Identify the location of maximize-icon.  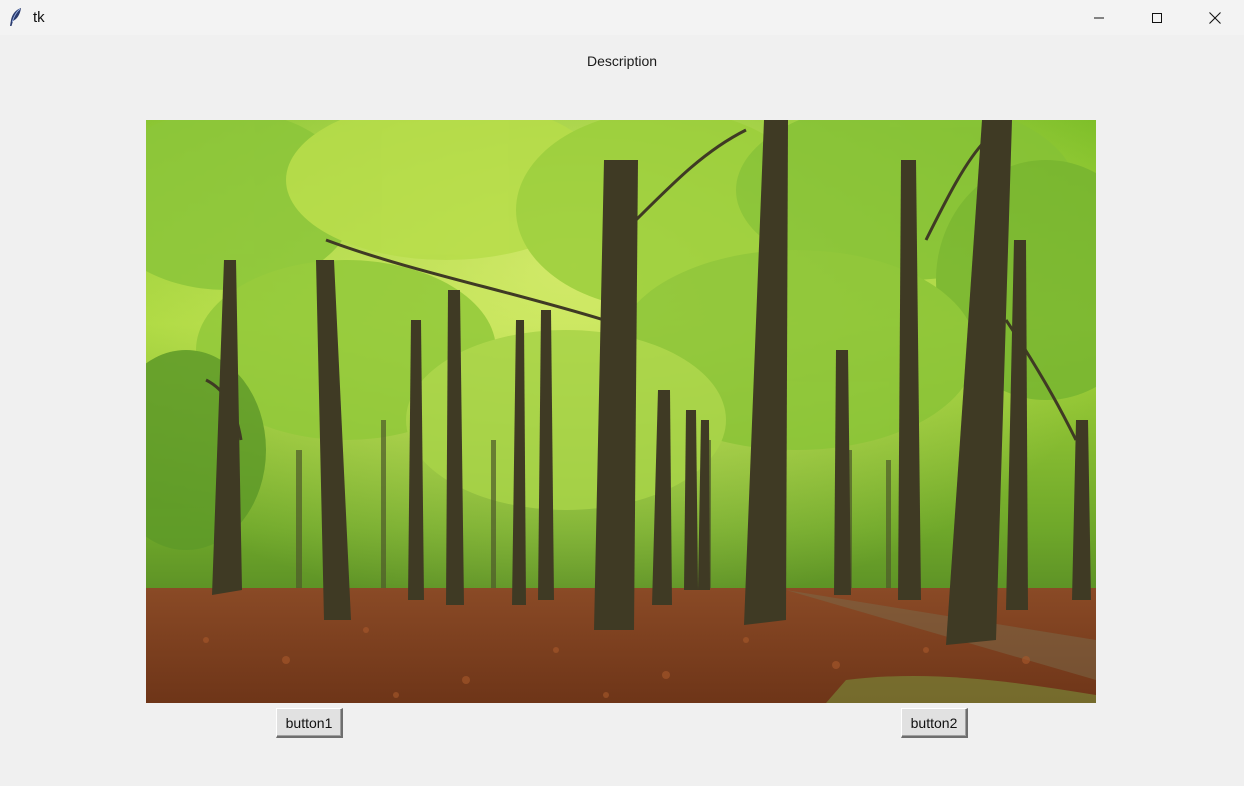
(1157, 17).